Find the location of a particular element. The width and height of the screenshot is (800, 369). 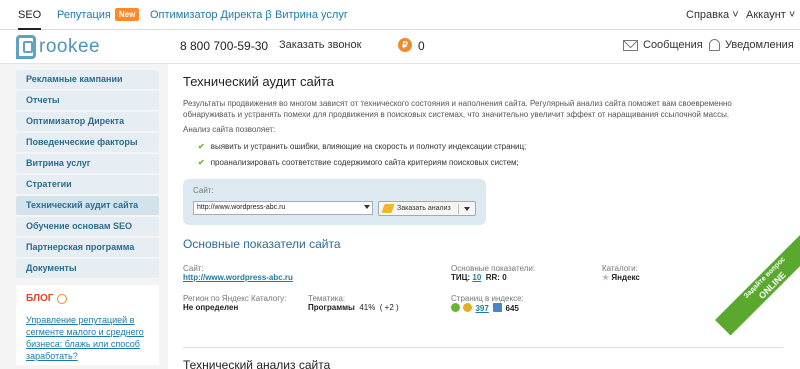

sidebar-item-documents: Документы is located at coordinates (87, 268).